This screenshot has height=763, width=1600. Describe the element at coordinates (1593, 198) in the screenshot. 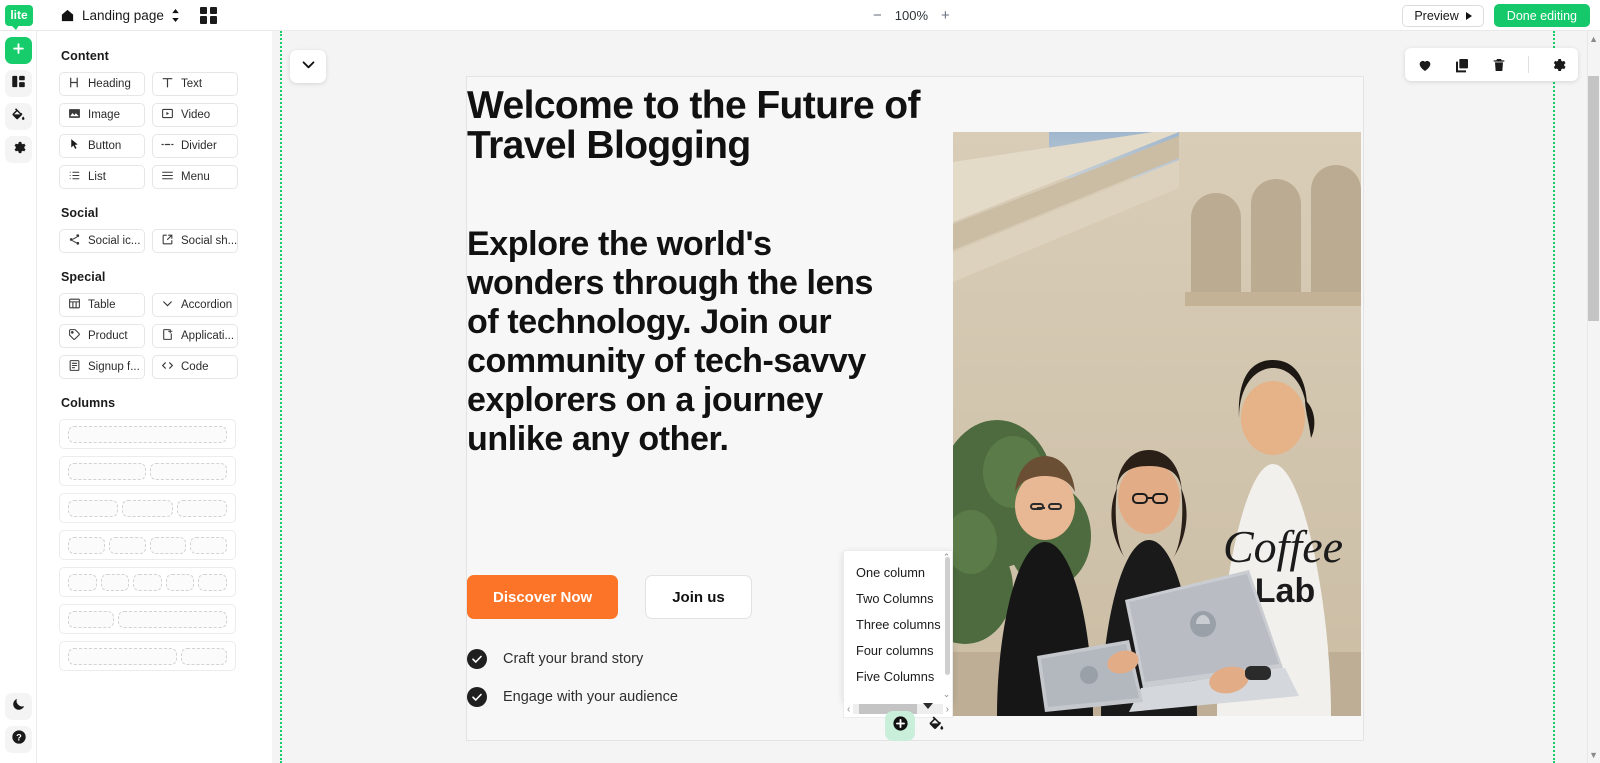

I see `canvas-scroll-thumb` at that location.